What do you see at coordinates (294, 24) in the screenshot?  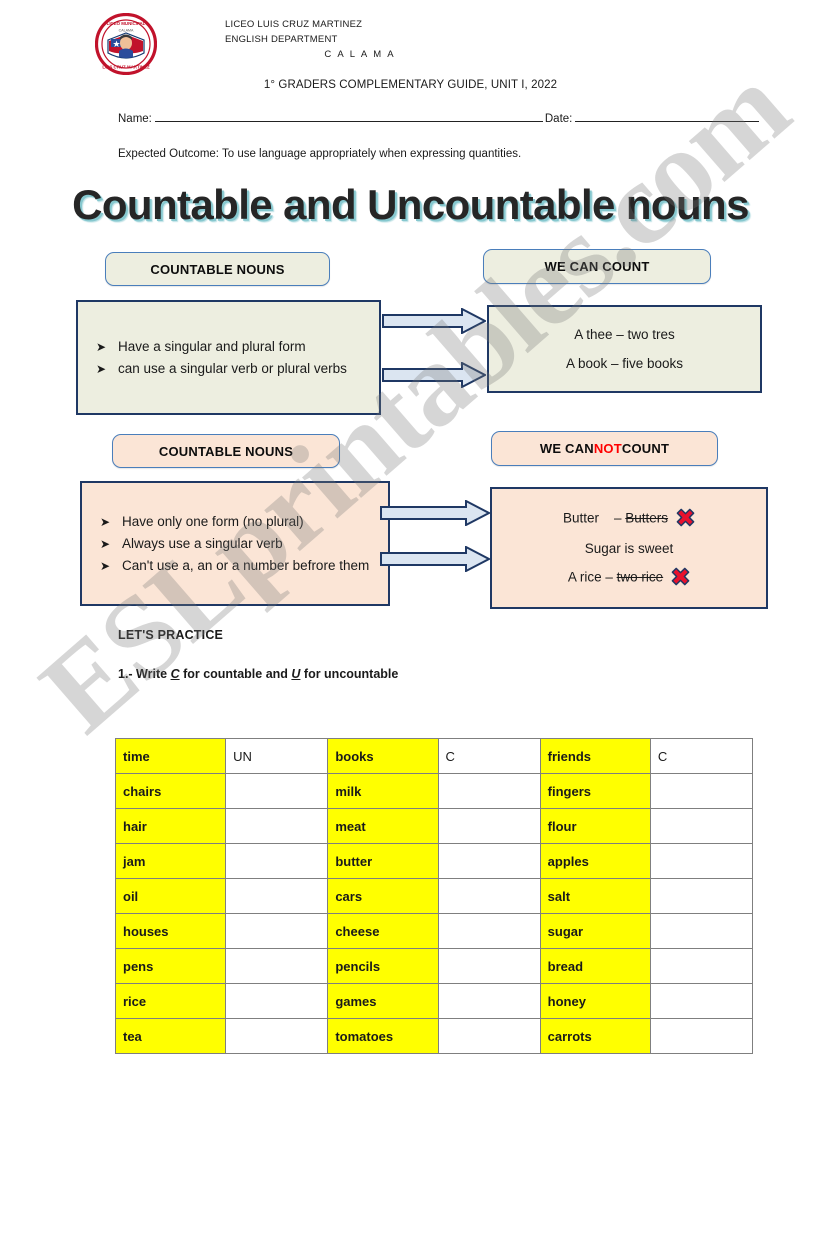 I see `school-name: LICEO LUIS CRUZ MARTINEZ` at bounding box center [294, 24].